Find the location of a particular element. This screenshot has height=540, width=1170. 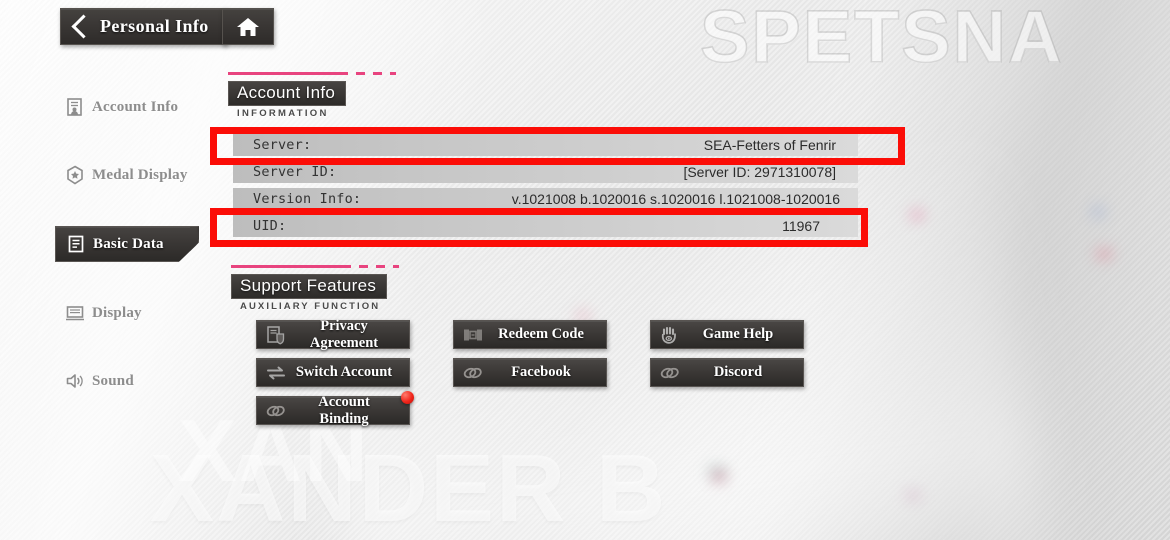

chevron-left-icon is located at coordinates (83, 26).